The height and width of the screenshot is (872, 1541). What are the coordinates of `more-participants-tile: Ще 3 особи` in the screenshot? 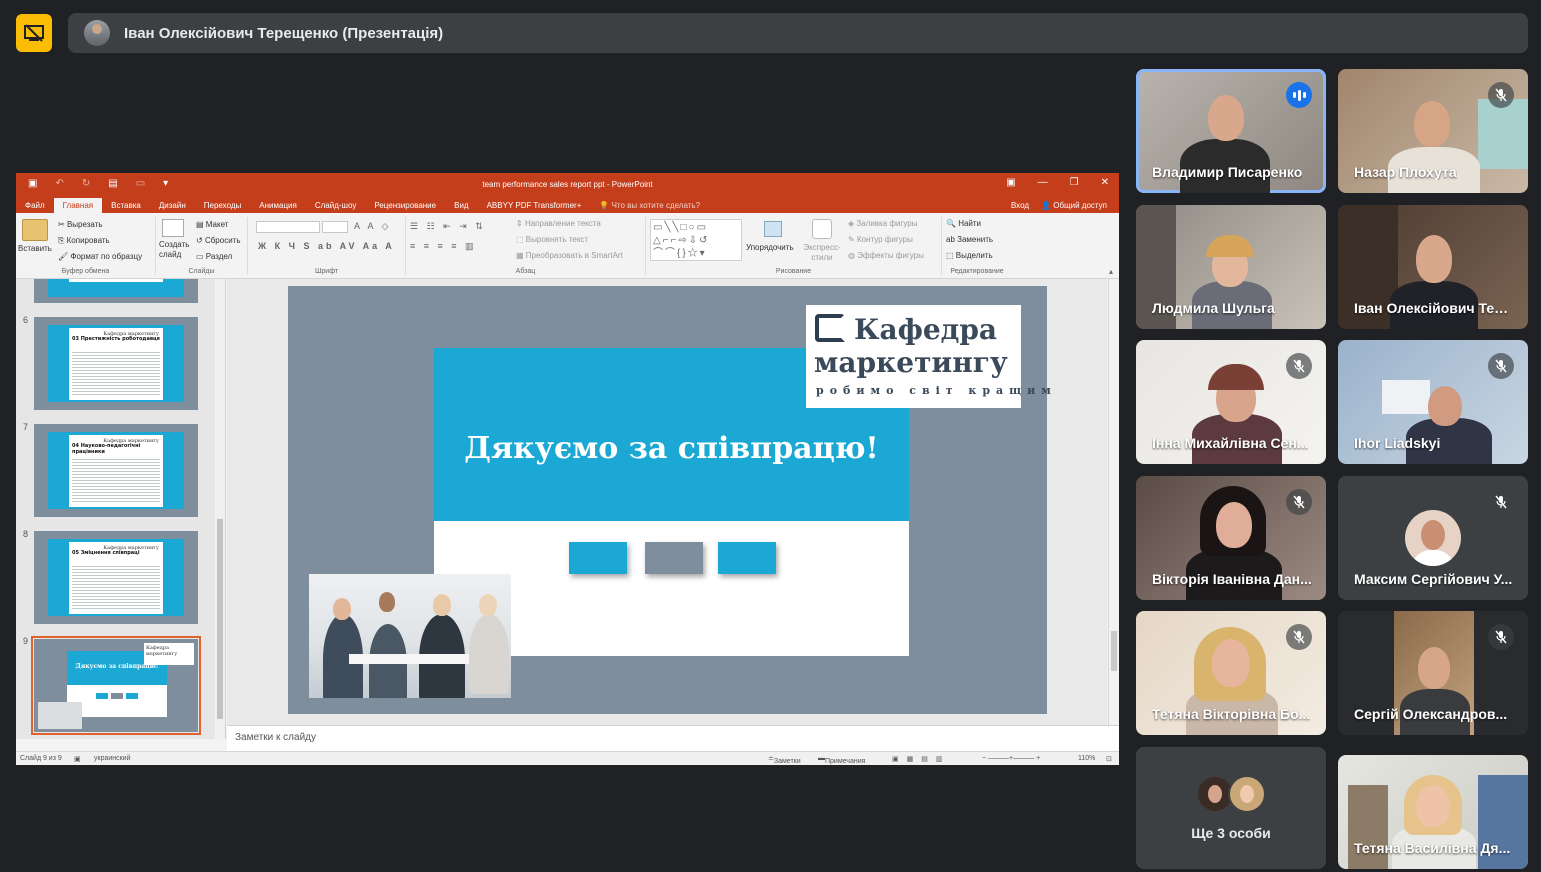 It's located at (1231, 808).